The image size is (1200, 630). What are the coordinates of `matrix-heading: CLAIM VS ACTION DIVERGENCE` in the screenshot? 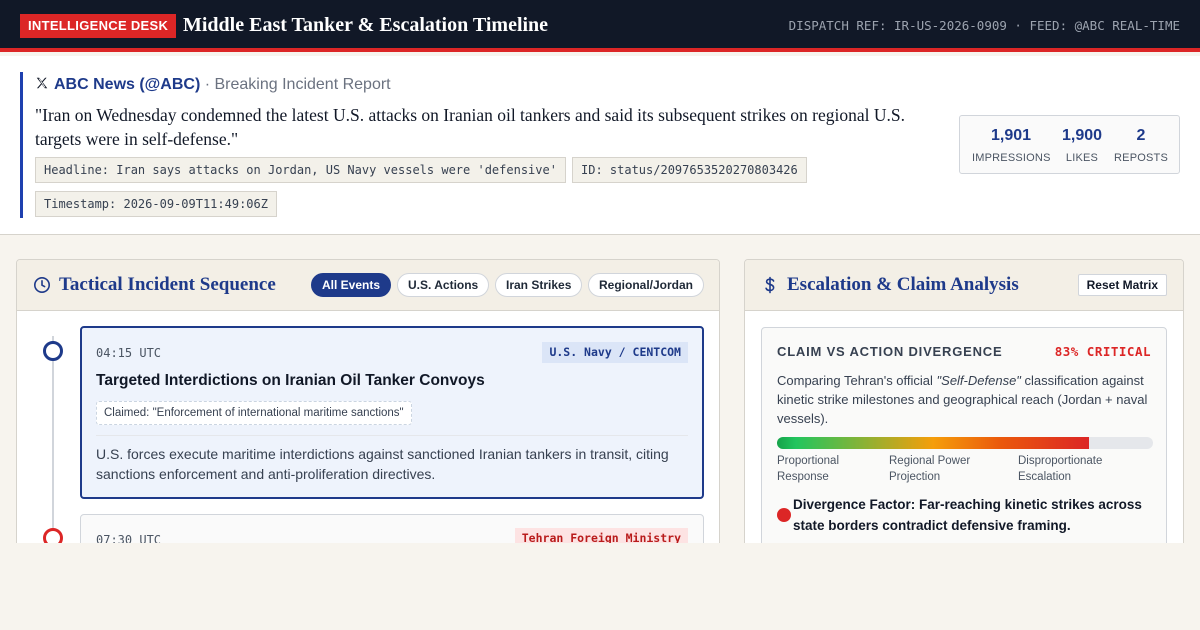 It's located at (890, 351).